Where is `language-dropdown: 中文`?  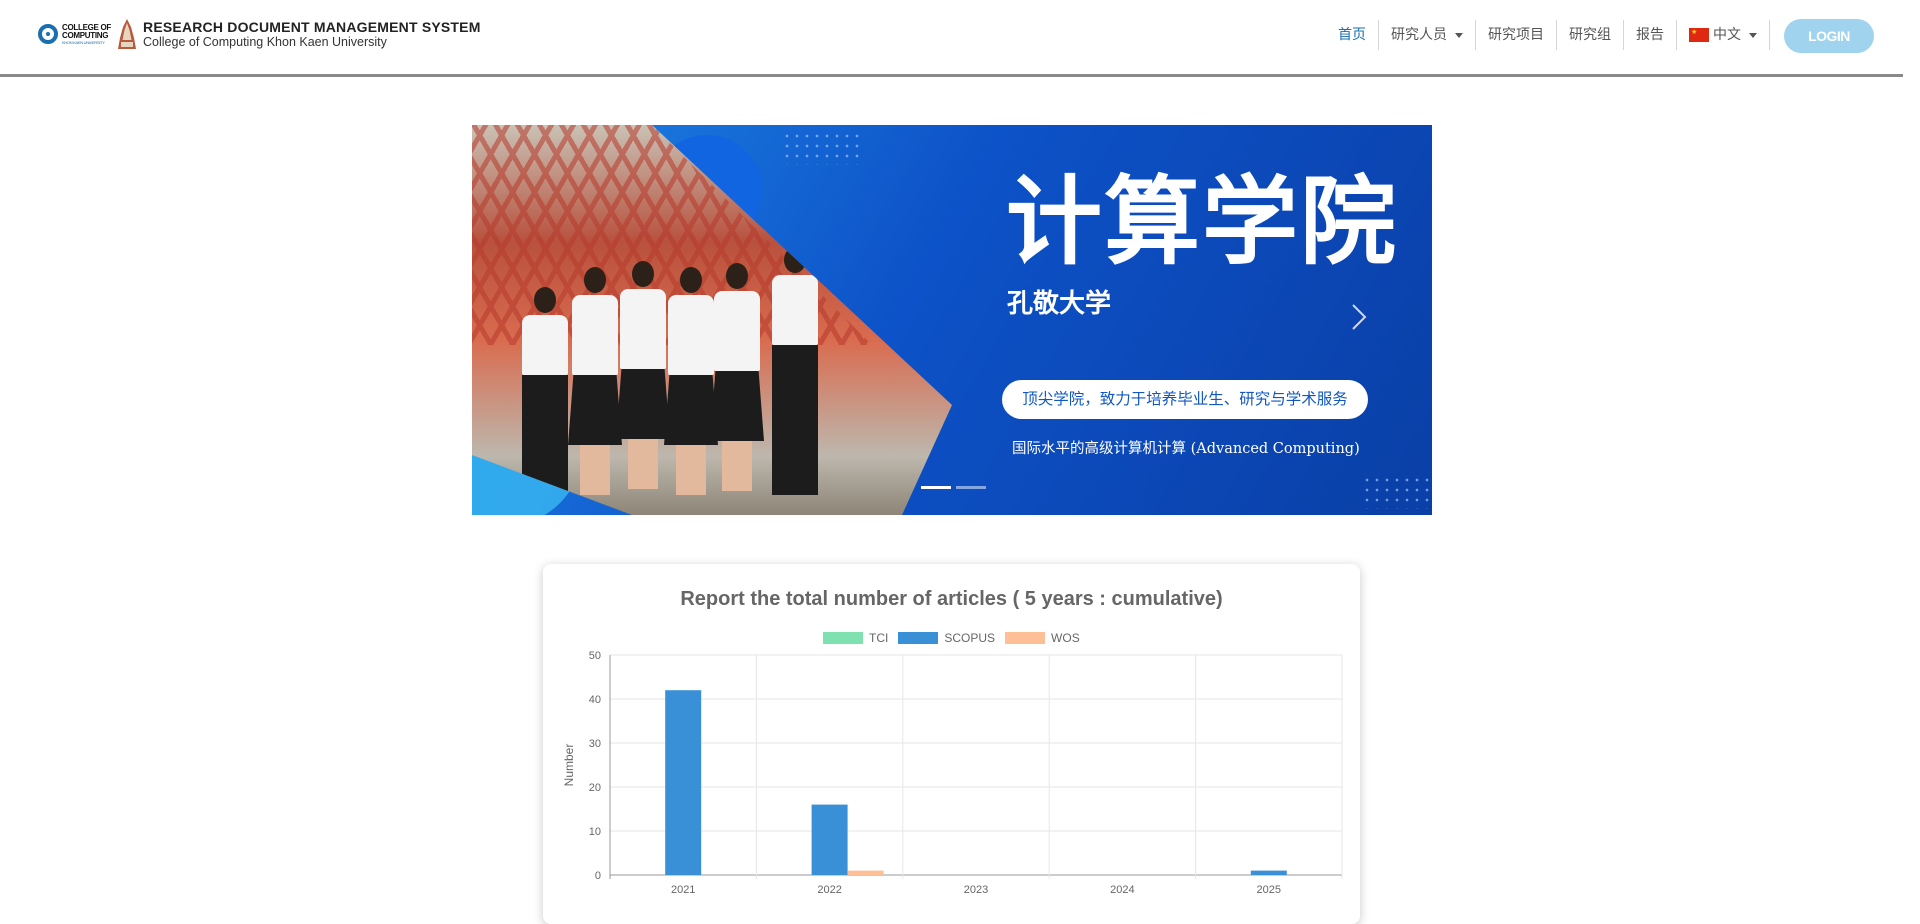
language-dropdown: 中文 is located at coordinates (1723, 35).